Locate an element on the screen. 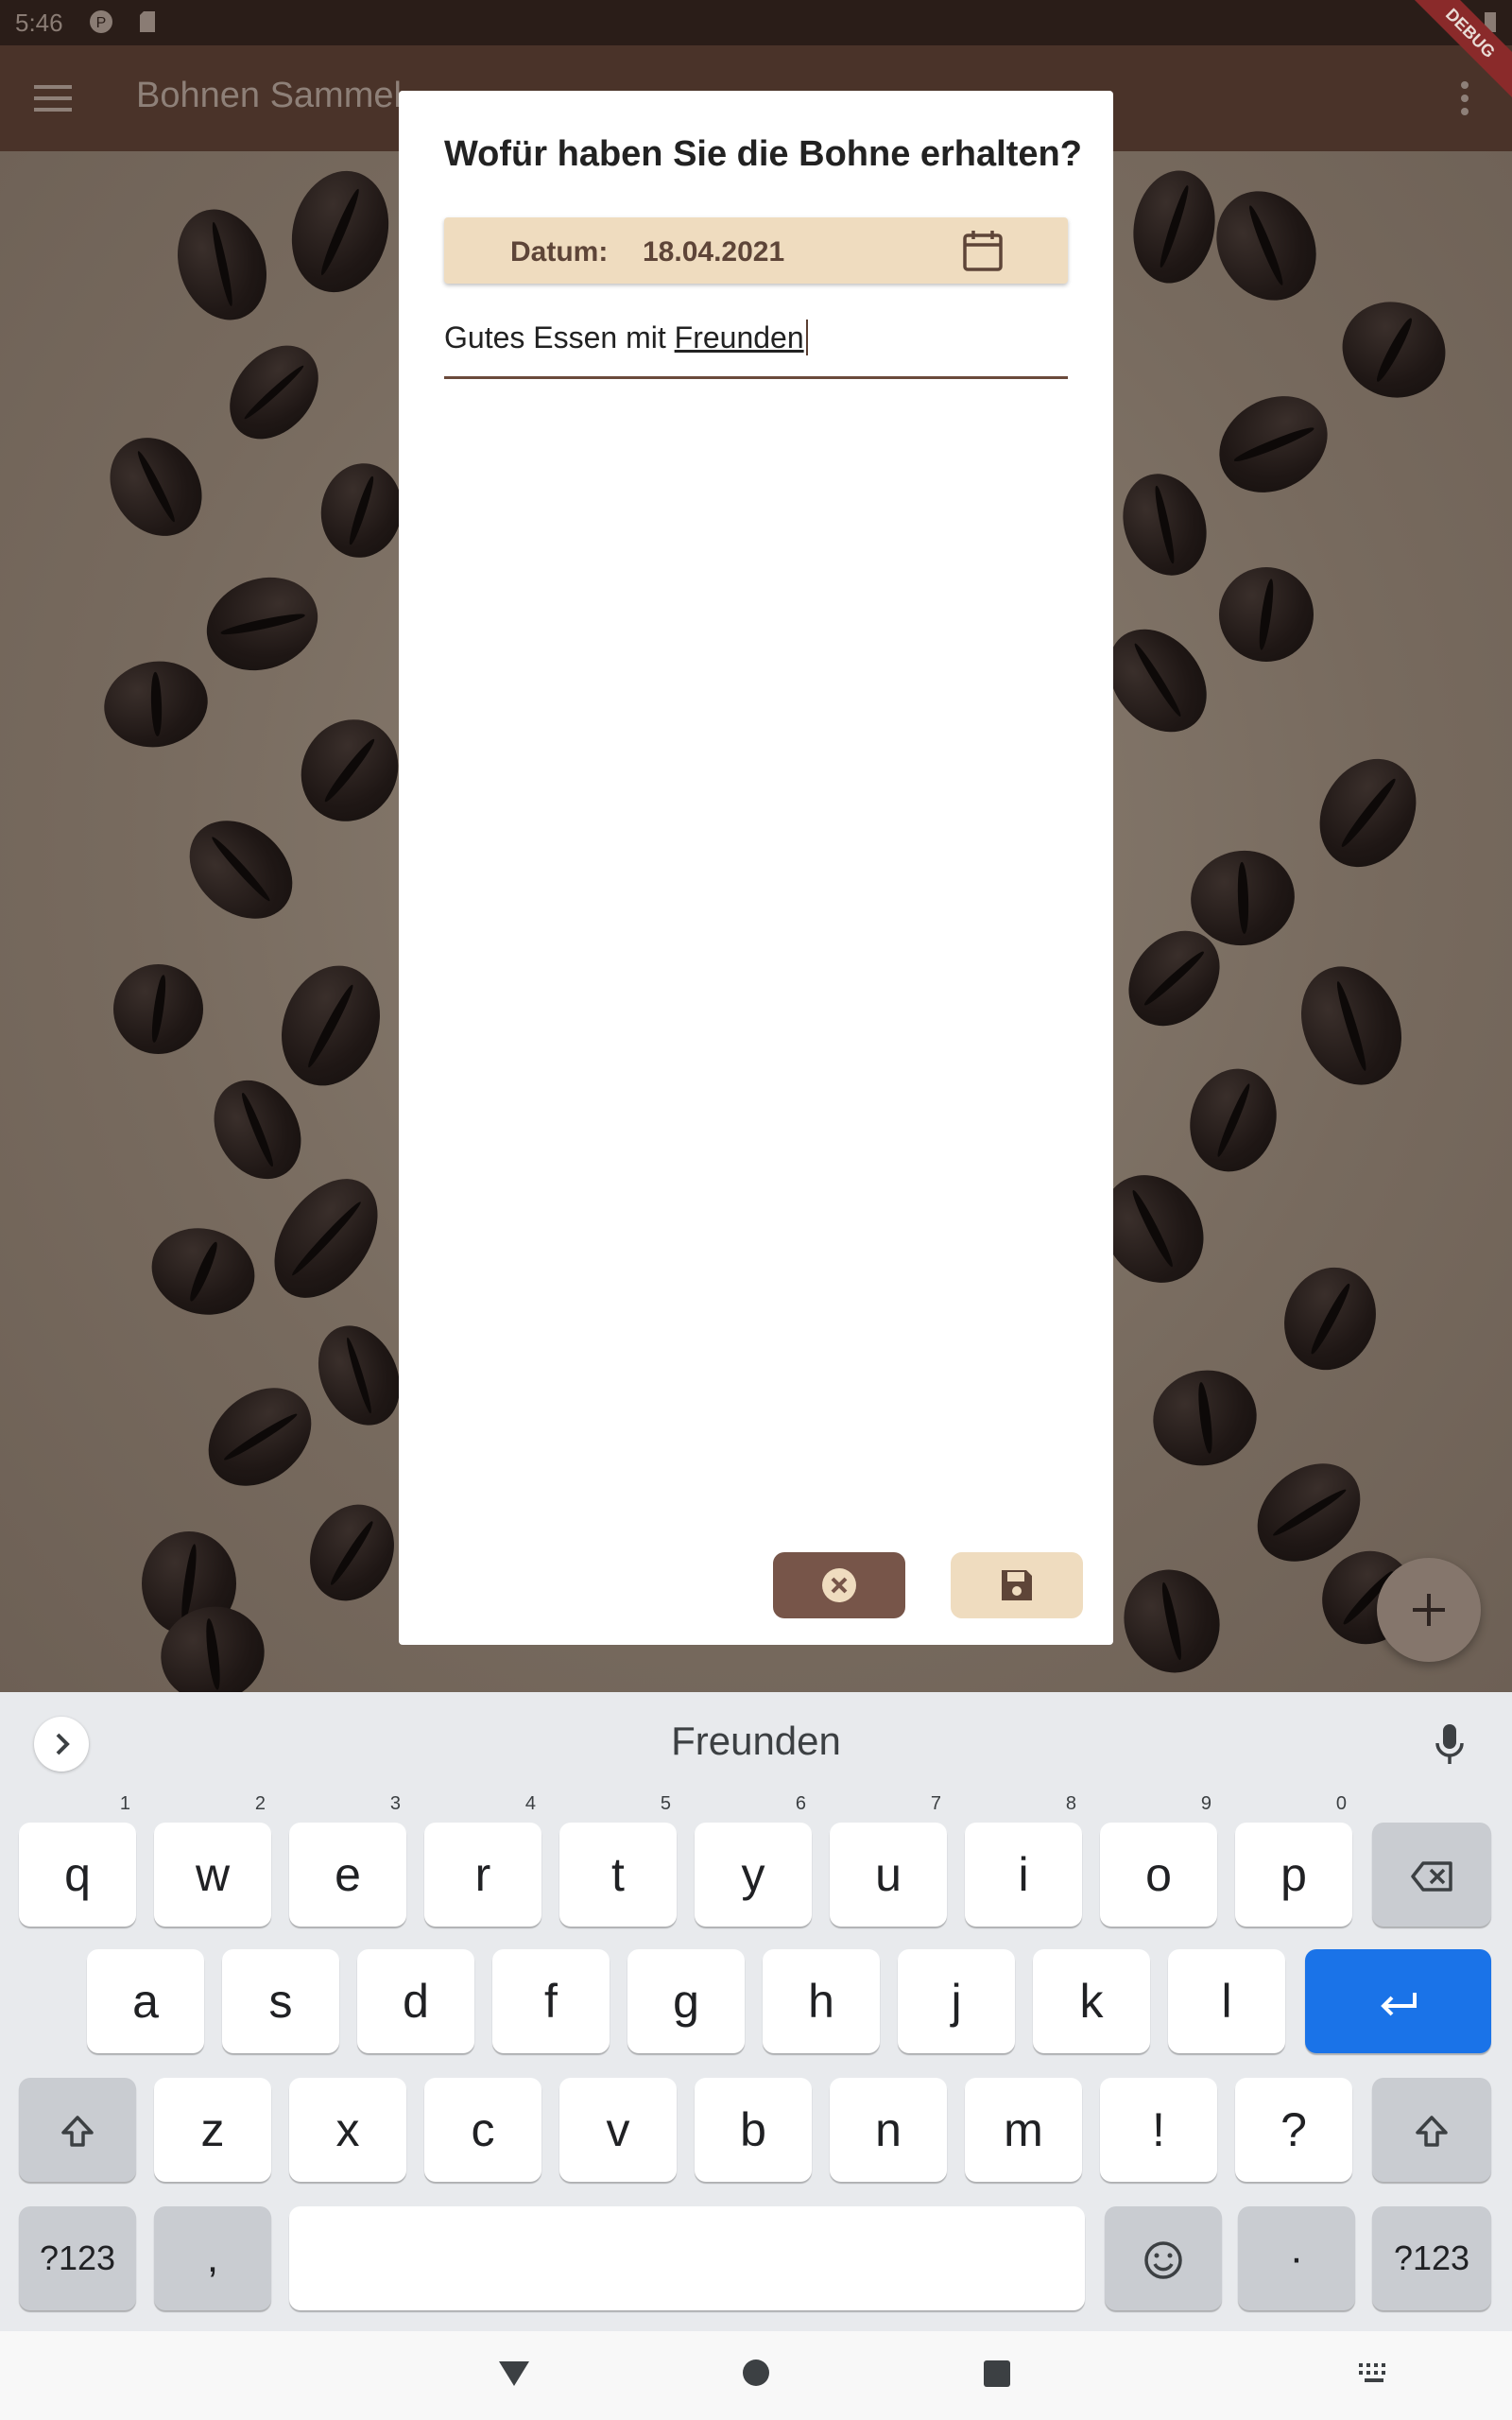 The width and height of the screenshot is (1512, 2420). key-j: j is located at coordinates (956, 2001).